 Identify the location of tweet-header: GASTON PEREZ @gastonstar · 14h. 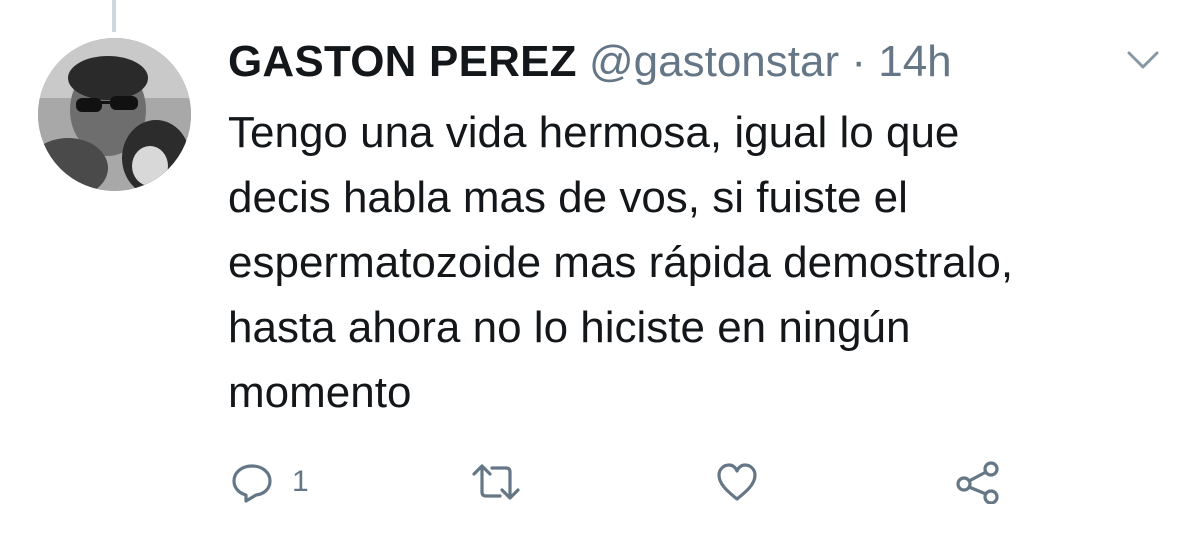
(590, 62).